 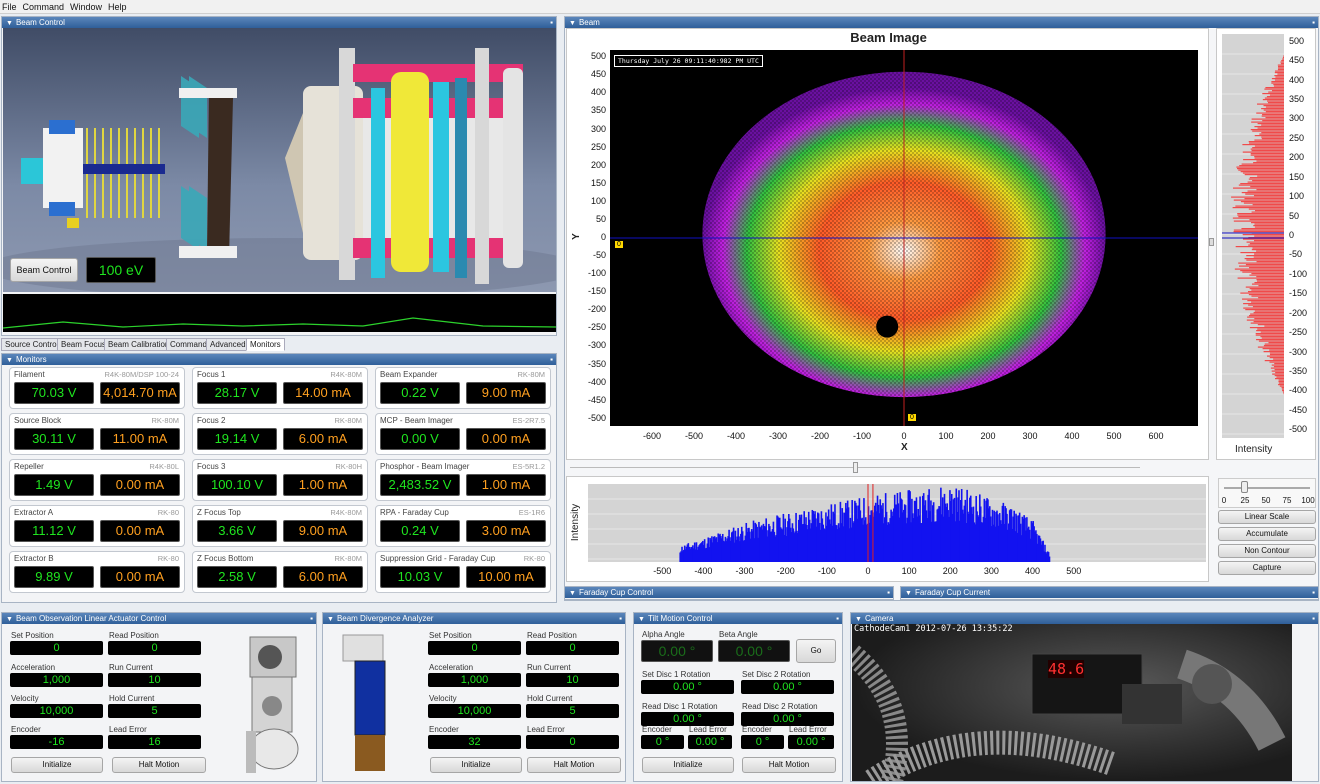 What do you see at coordinates (1033, 571) in the screenshot?
I see `bottom-x-tick-label: 400` at bounding box center [1033, 571].